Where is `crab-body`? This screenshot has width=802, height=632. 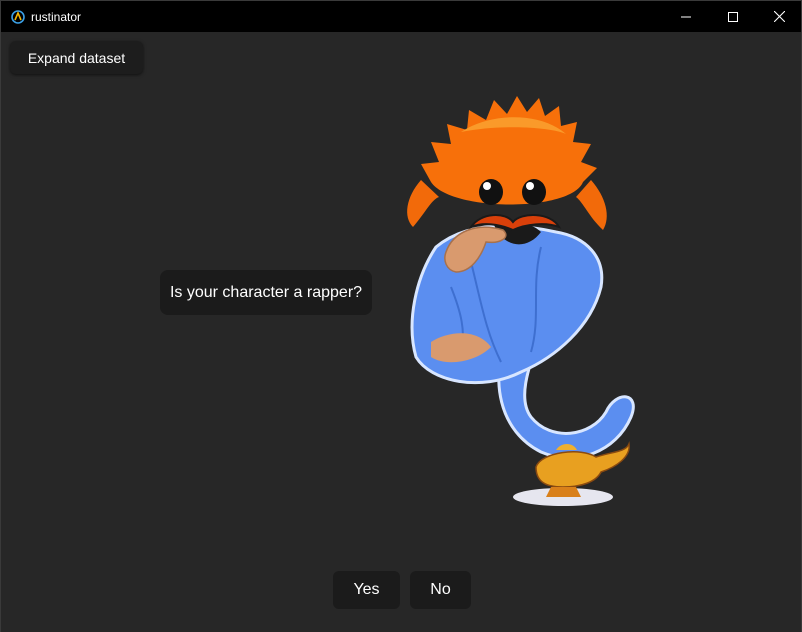 crab-body is located at coordinates (509, 150).